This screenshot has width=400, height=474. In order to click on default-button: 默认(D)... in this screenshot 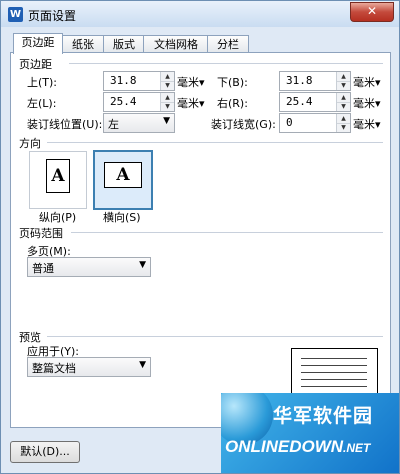, I will do `click(45, 452)`.